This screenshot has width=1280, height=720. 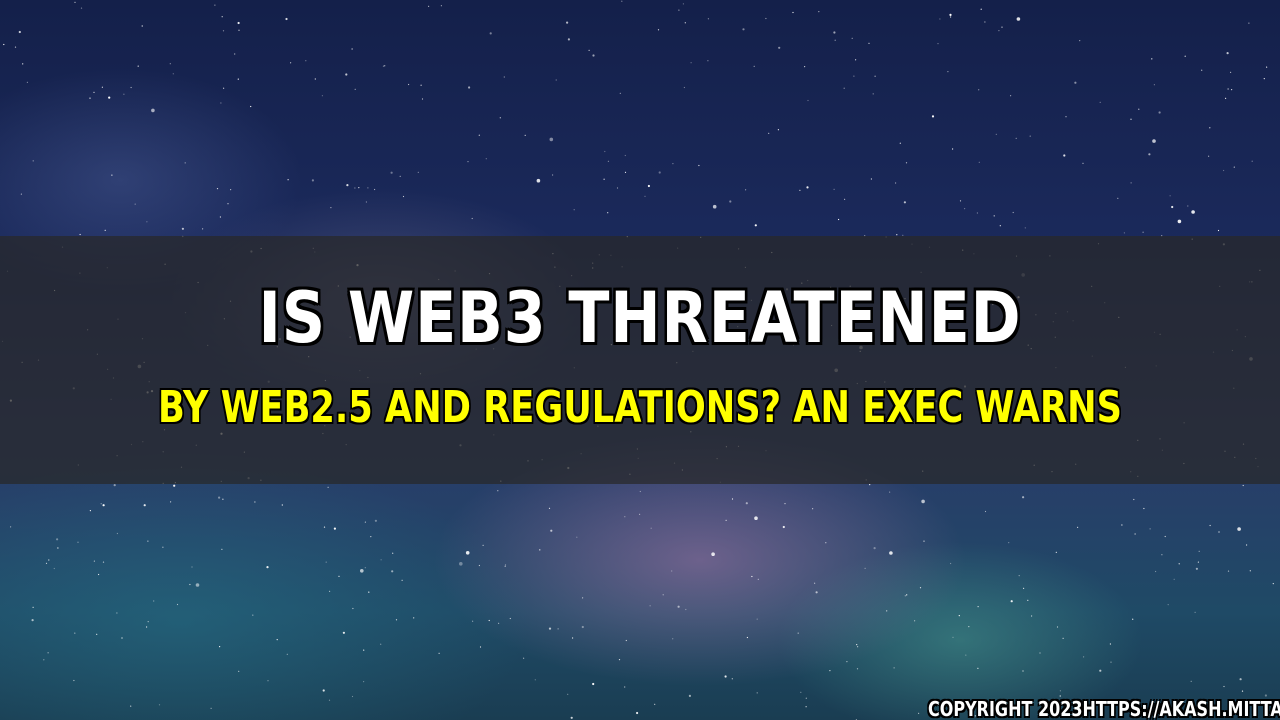 What do you see at coordinates (640, 407) in the screenshot?
I see `headline-subtitle: BY WEB2.5 AND REGULATIONS? AN EXEC WARNS` at bounding box center [640, 407].